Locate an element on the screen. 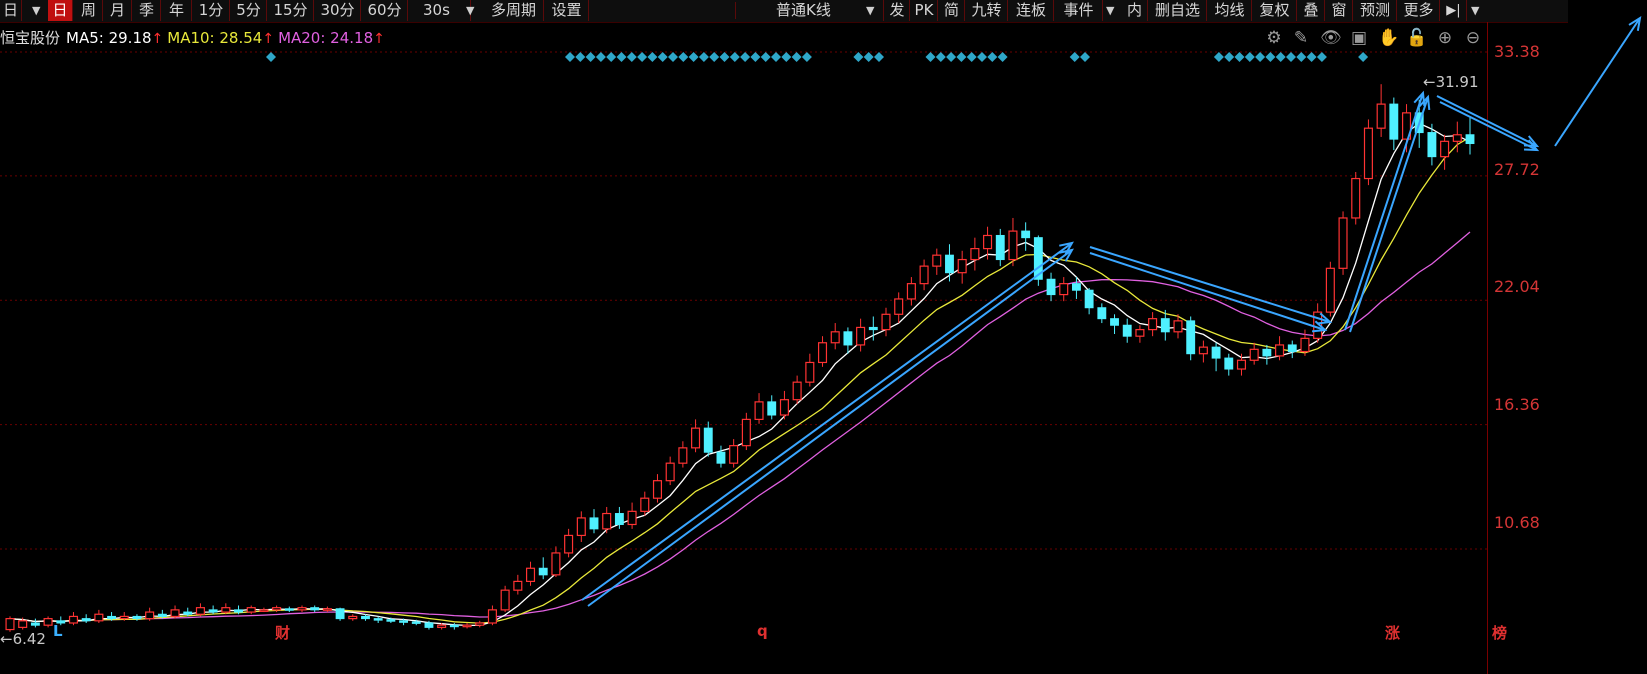  trend-arrow-down-2b is located at coordinates (1488, 126).